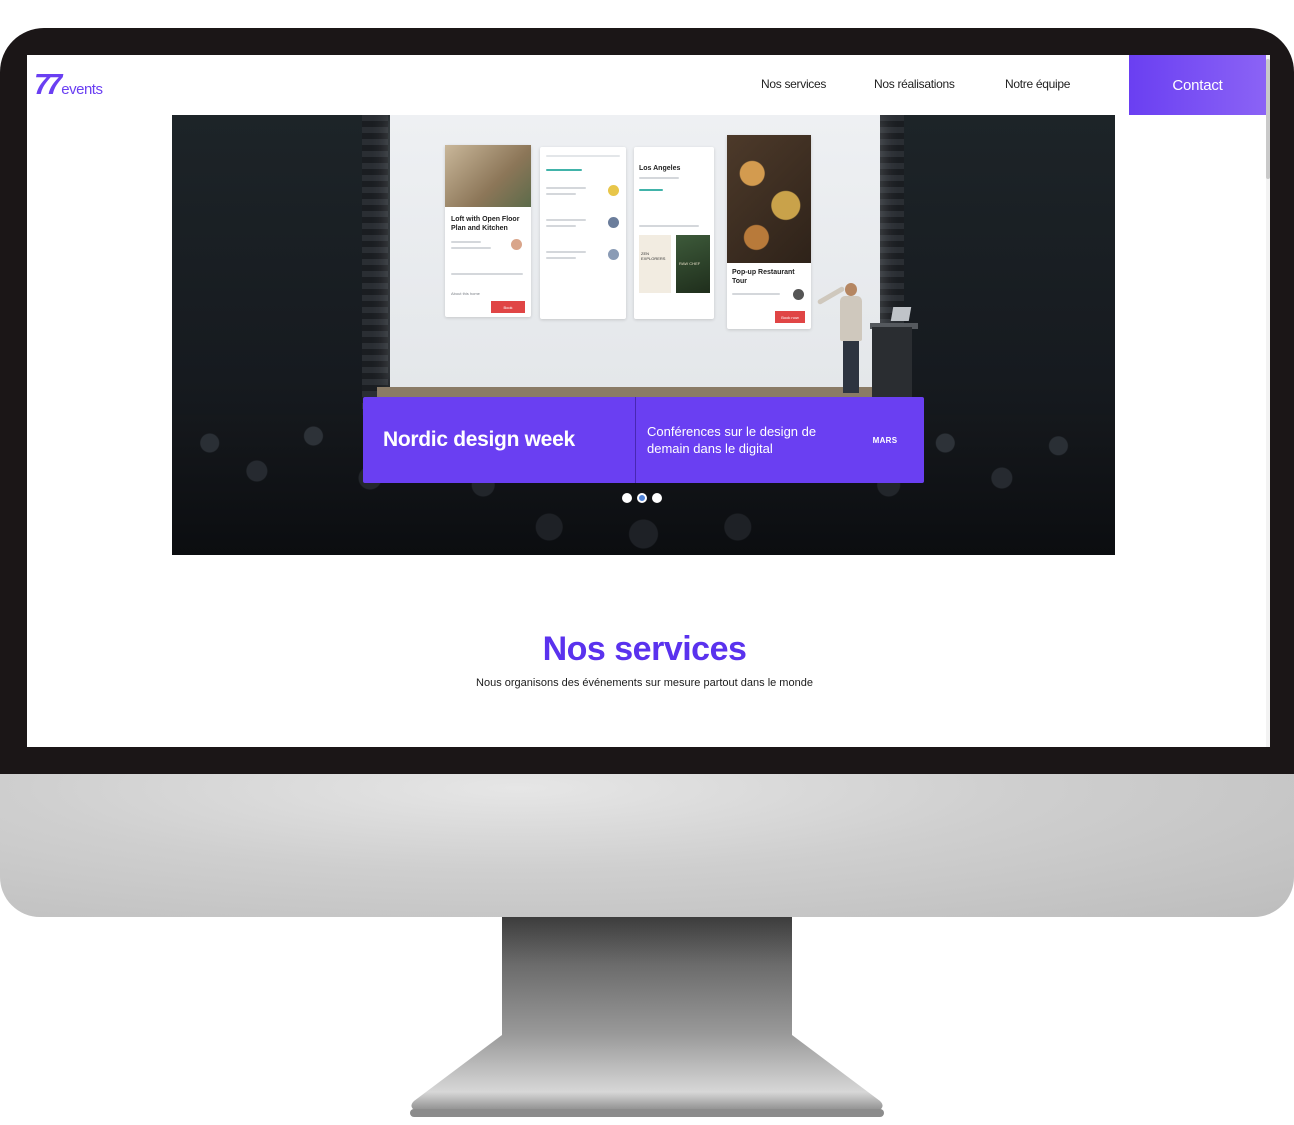  What do you see at coordinates (1268, 401) in the screenshot?
I see `page-scrollbar` at bounding box center [1268, 401].